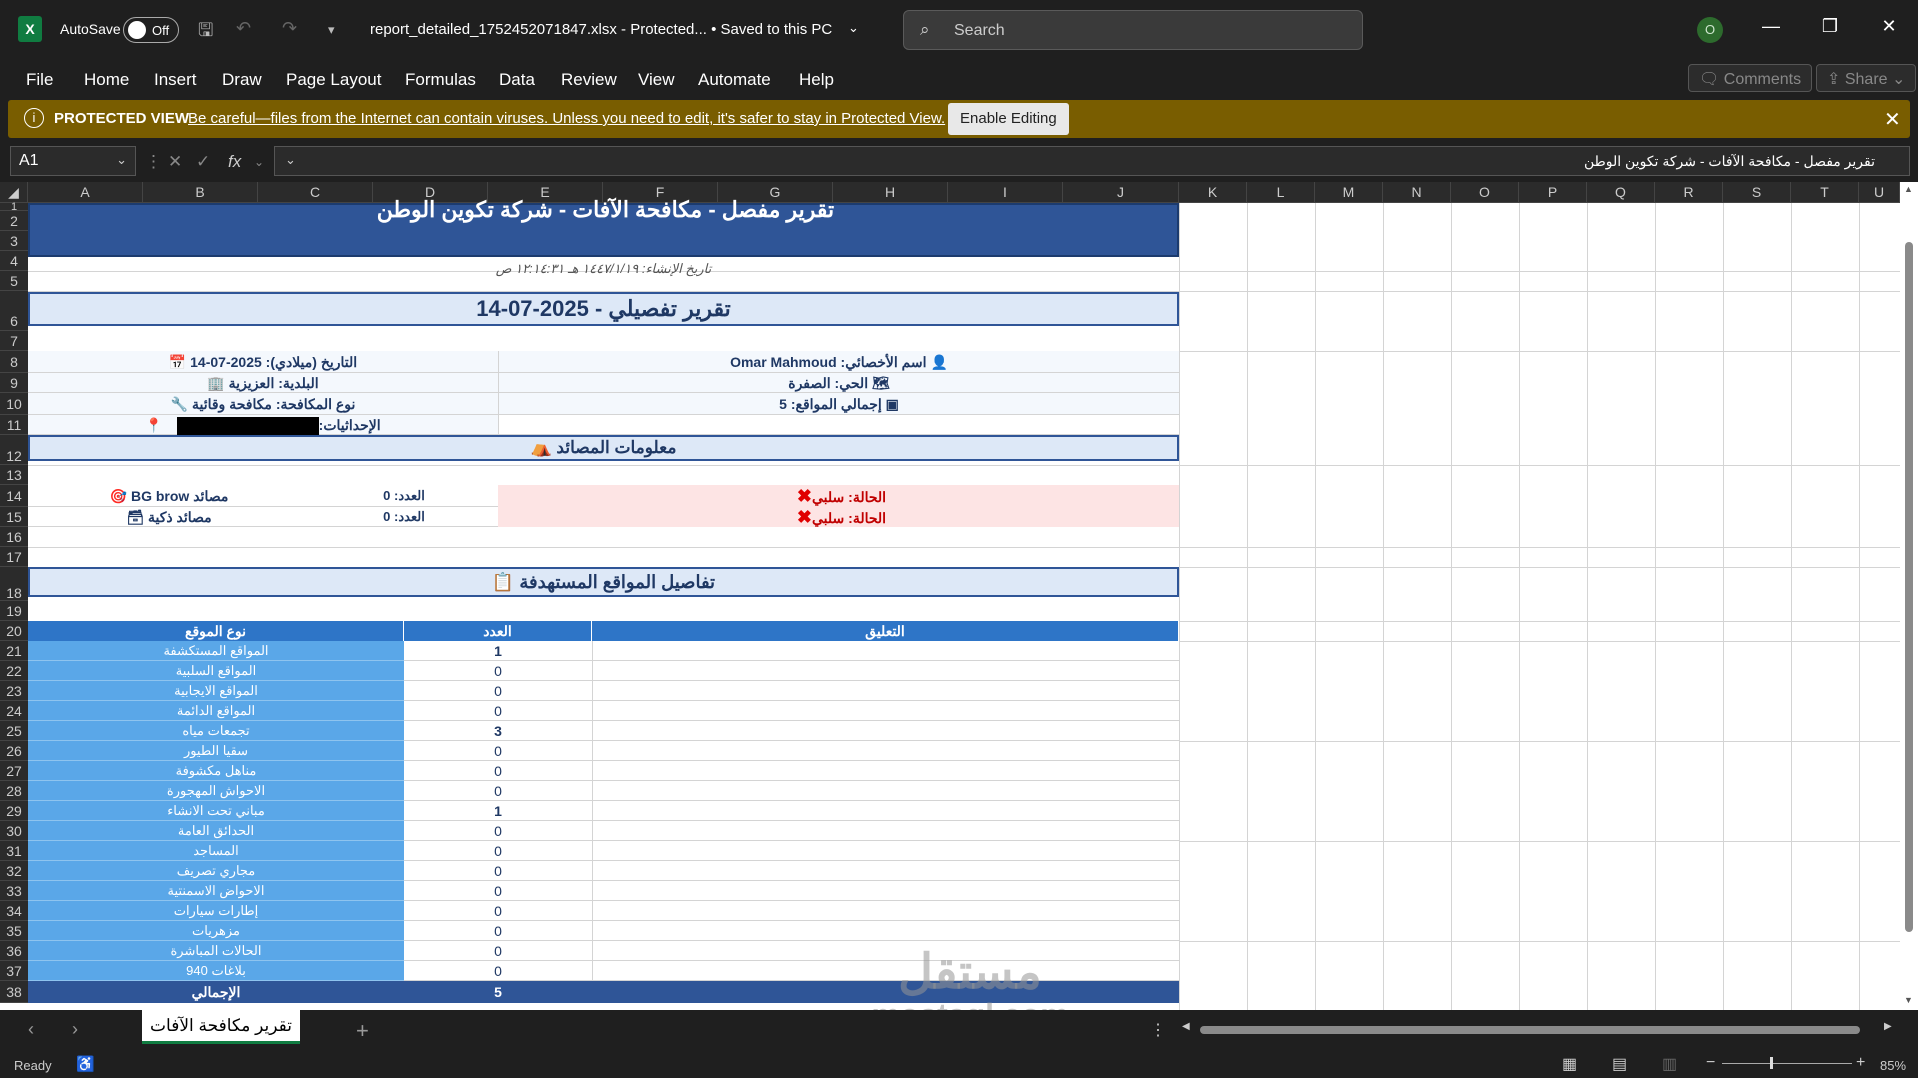  I want to click on row-header-32: 32, so click(14, 871).